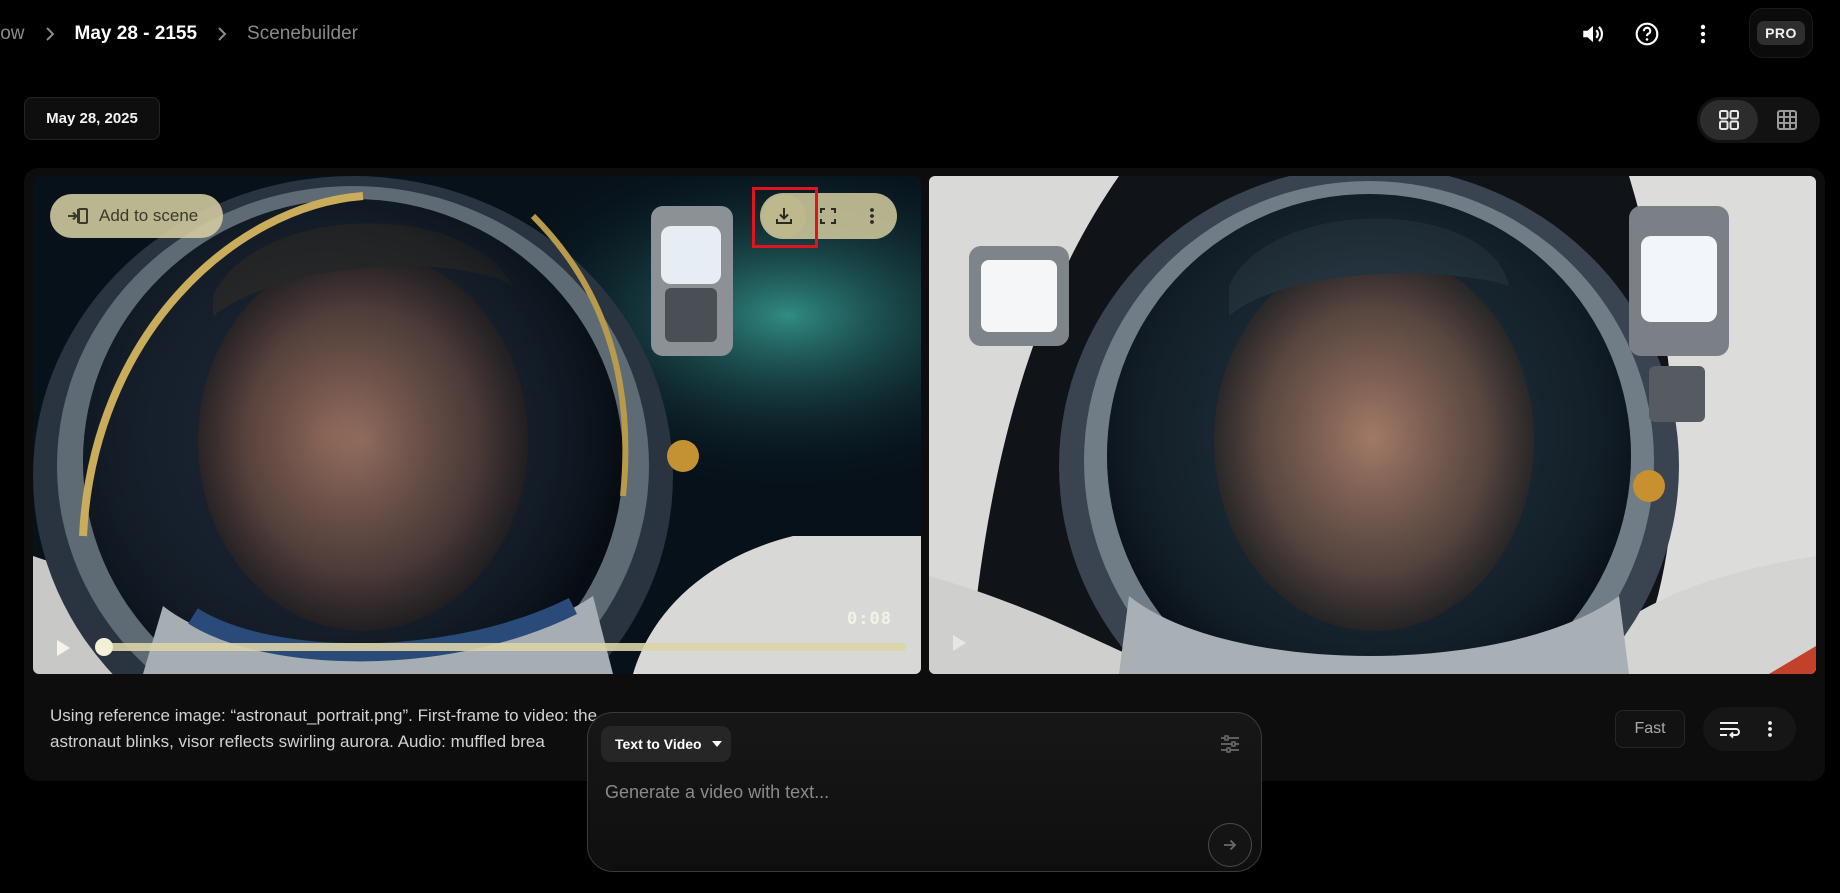 Image resolution: width=1840 pixels, height=893 pixels. Describe the element at coordinates (149, 215) in the screenshot. I see `add-to-scene-label: Add to scene` at that location.